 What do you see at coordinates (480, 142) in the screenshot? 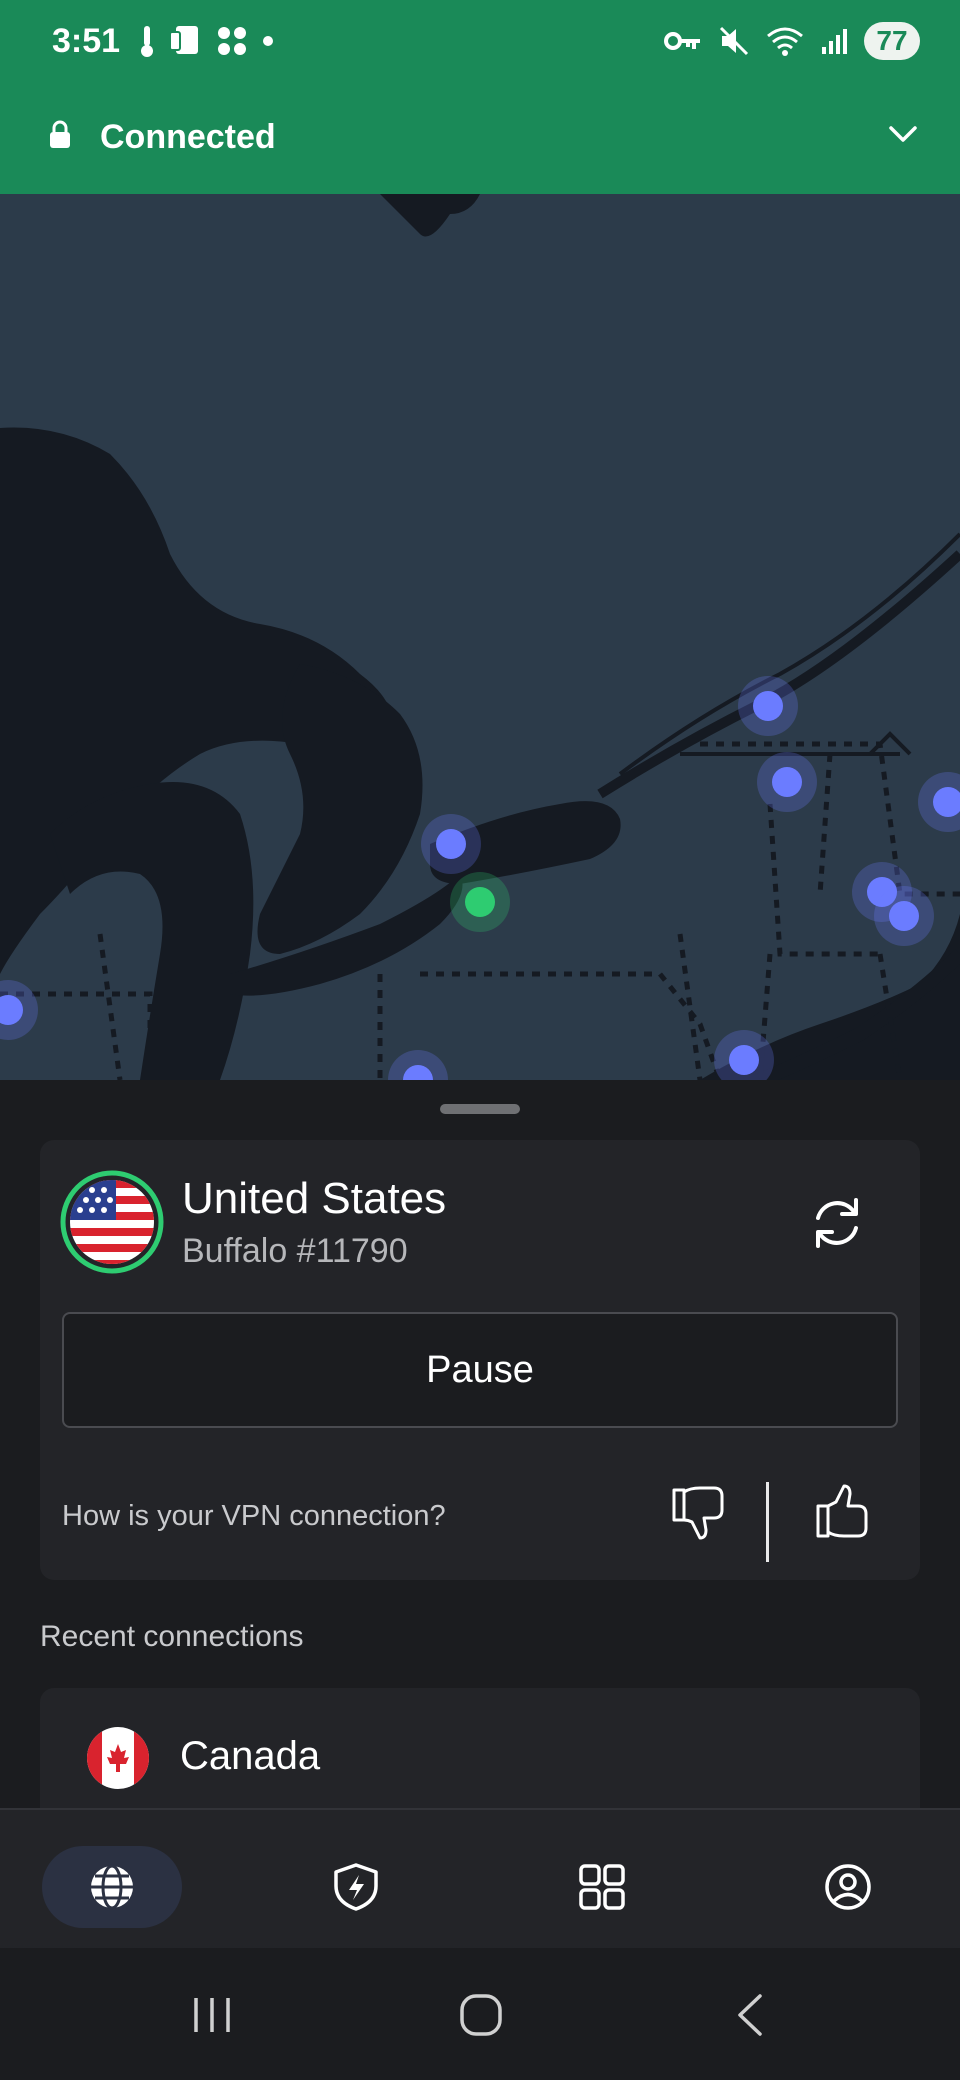
I see `connection-status-bar: Connected` at bounding box center [480, 142].